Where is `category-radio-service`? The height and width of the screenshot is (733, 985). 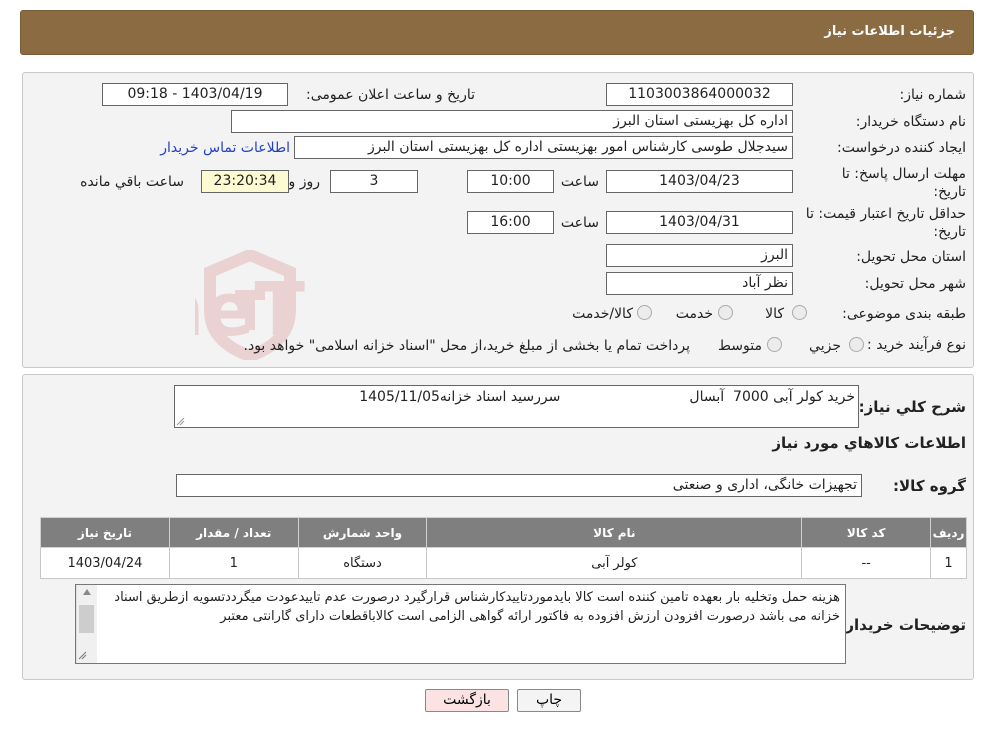 category-radio-service is located at coordinates (725, 312).